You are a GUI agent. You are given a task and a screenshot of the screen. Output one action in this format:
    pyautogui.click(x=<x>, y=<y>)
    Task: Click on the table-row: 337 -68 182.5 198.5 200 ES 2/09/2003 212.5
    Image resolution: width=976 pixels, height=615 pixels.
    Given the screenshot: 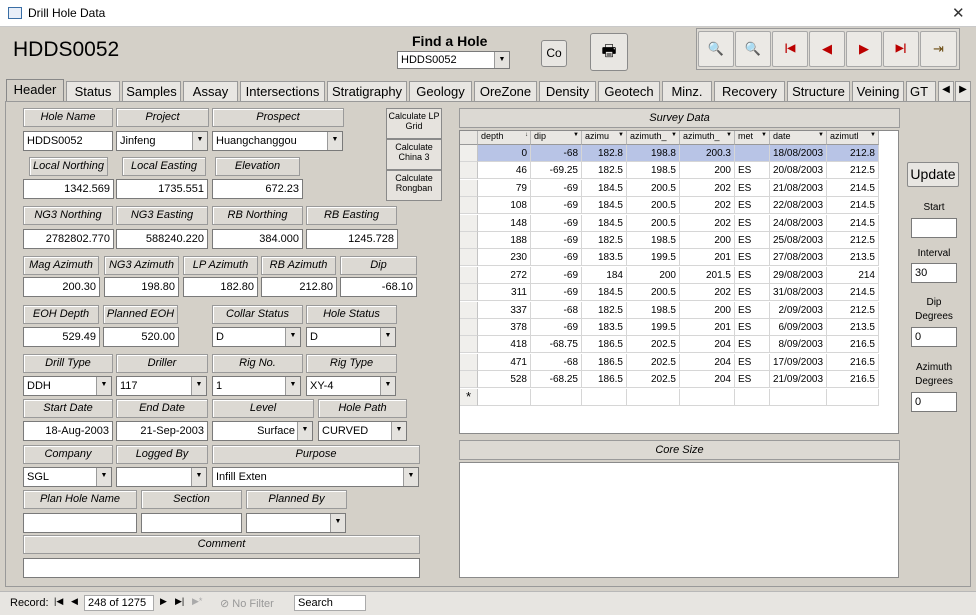 What is the action you would take?
    pyautogui.click(x=679, y=310)
    